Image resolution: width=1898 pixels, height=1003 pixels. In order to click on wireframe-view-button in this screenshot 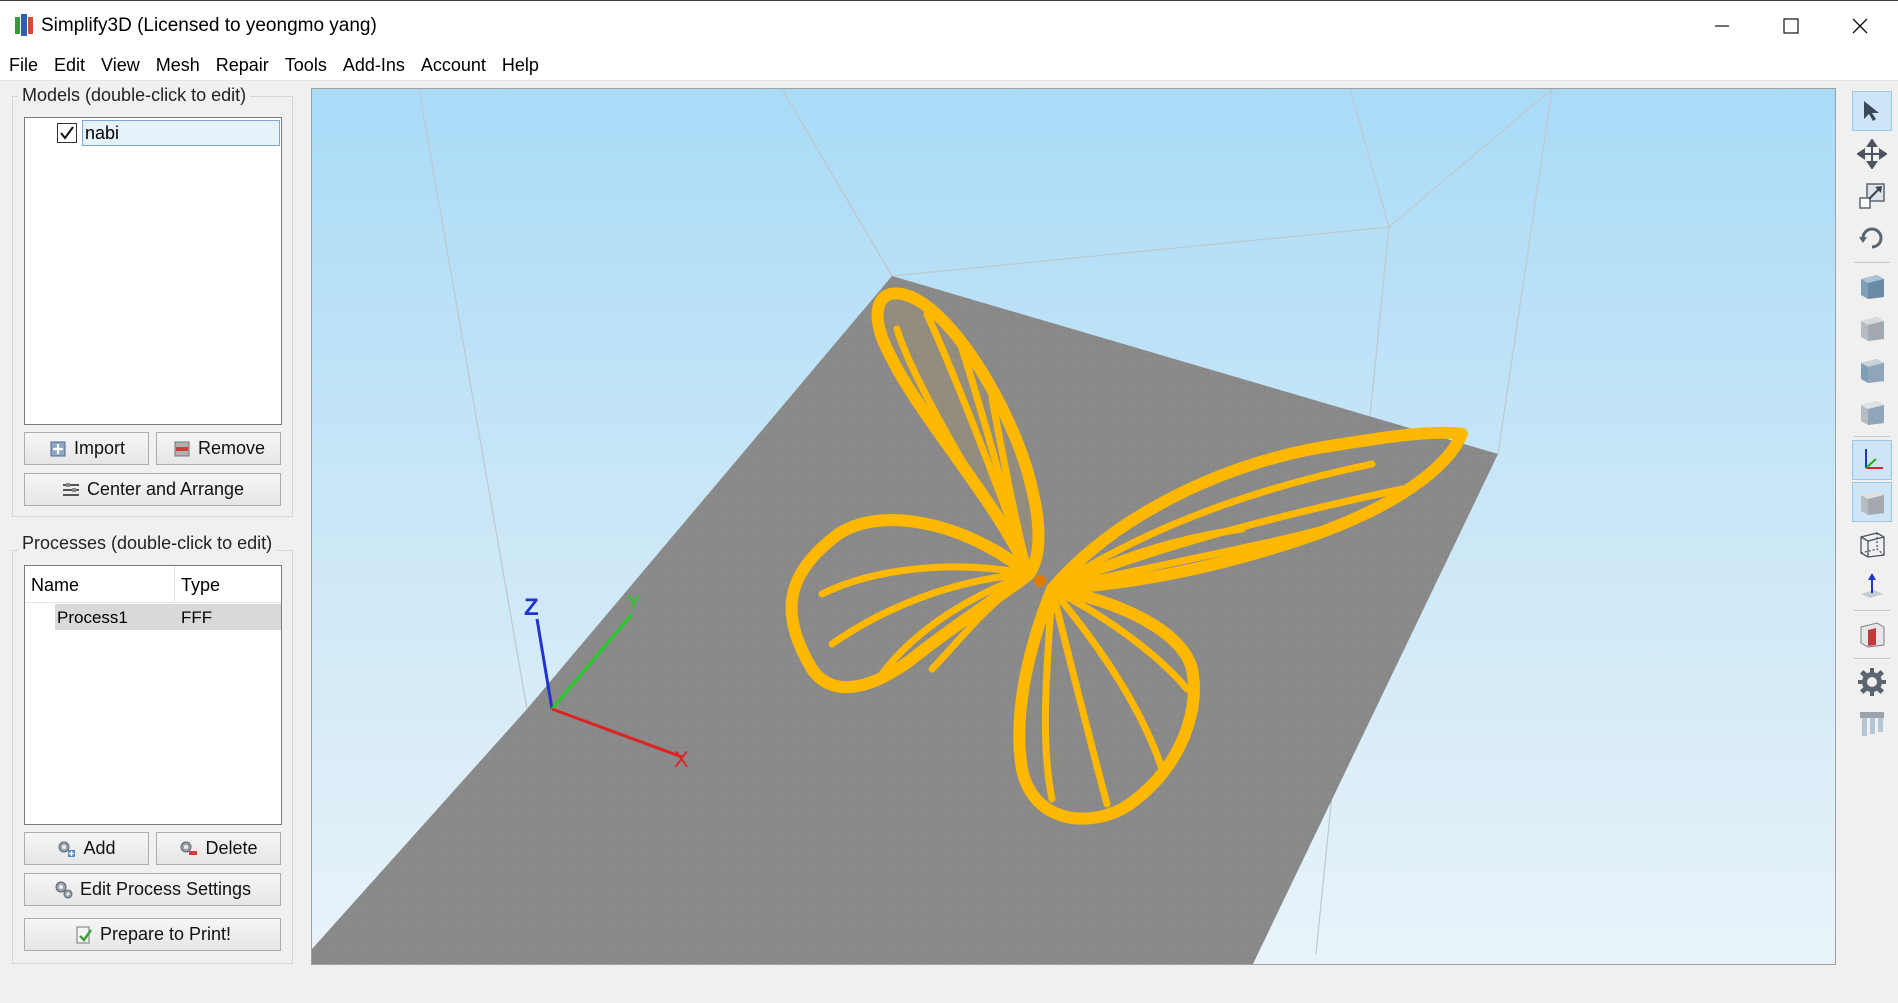, I will do `click(1872, 544)`.